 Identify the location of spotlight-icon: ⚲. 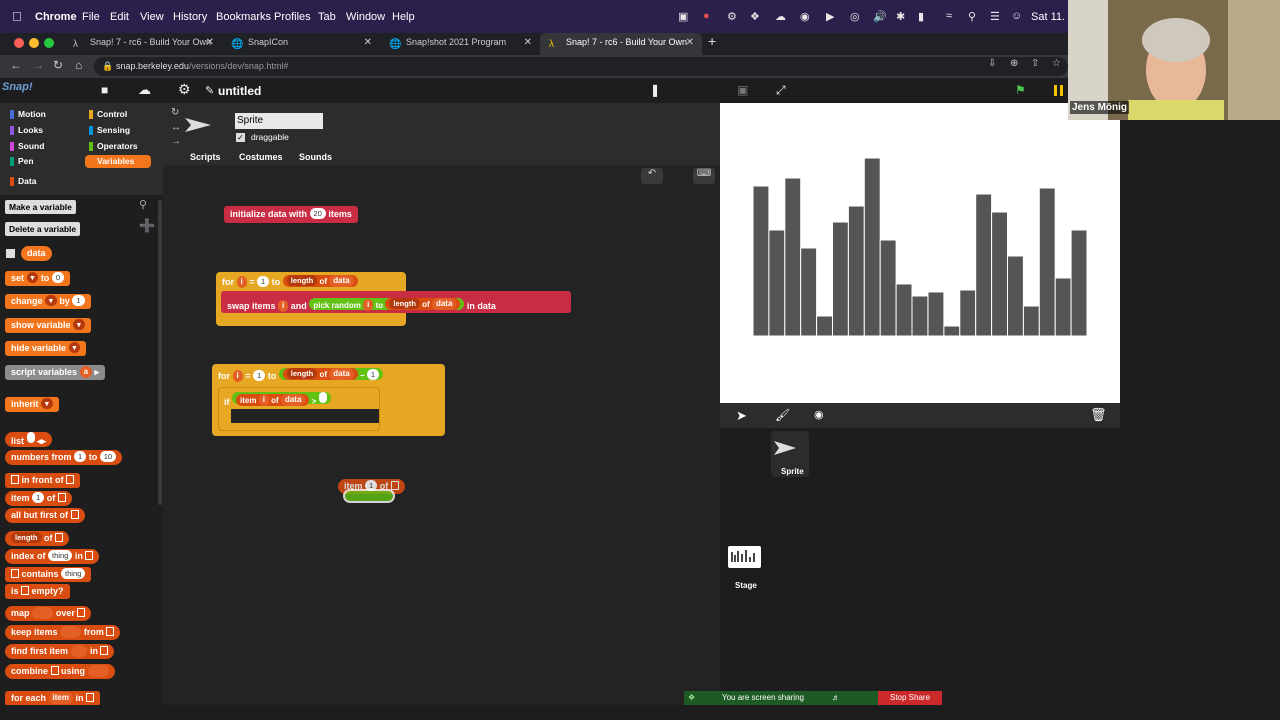
(972, 16).